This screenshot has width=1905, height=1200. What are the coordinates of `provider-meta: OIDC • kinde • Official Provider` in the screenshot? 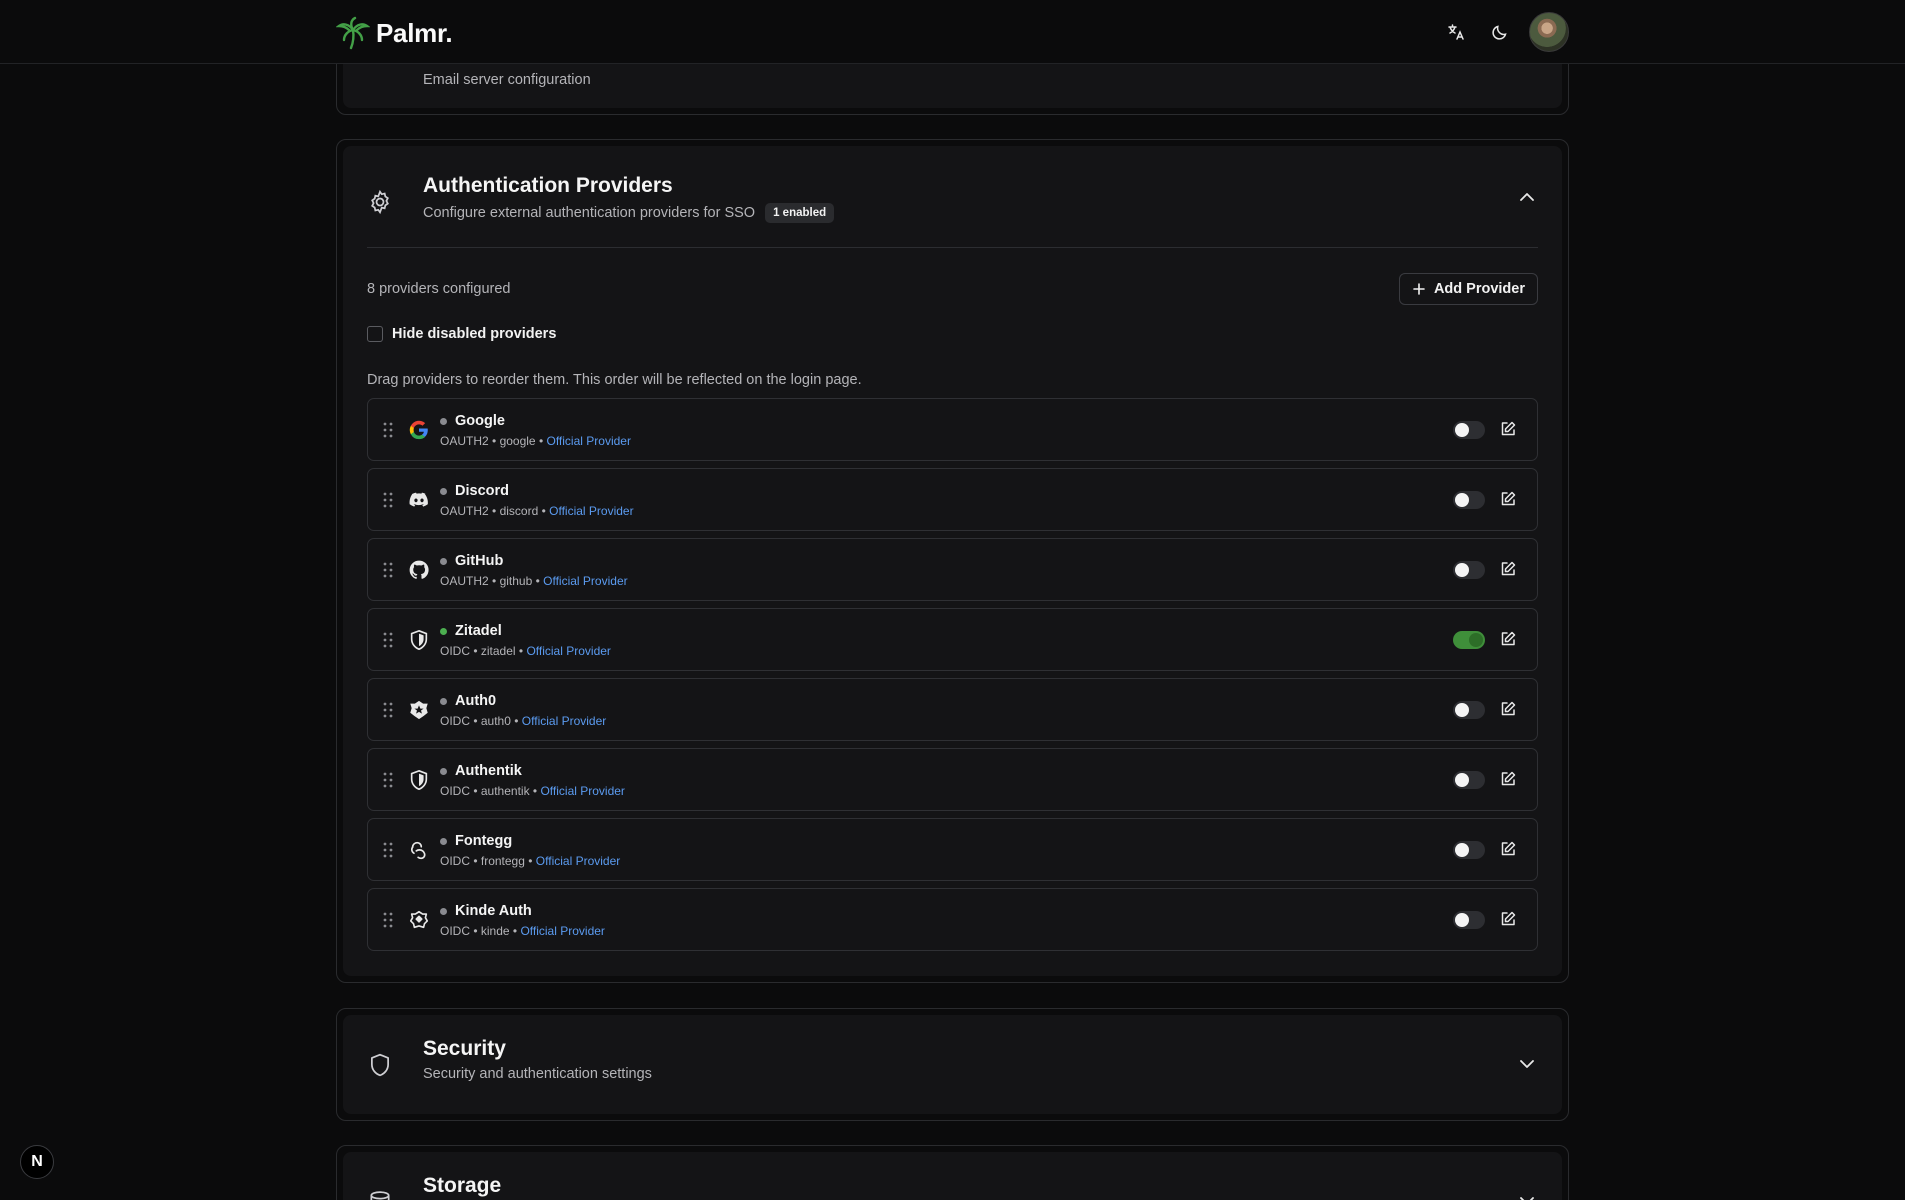 It's located at (522, 931).